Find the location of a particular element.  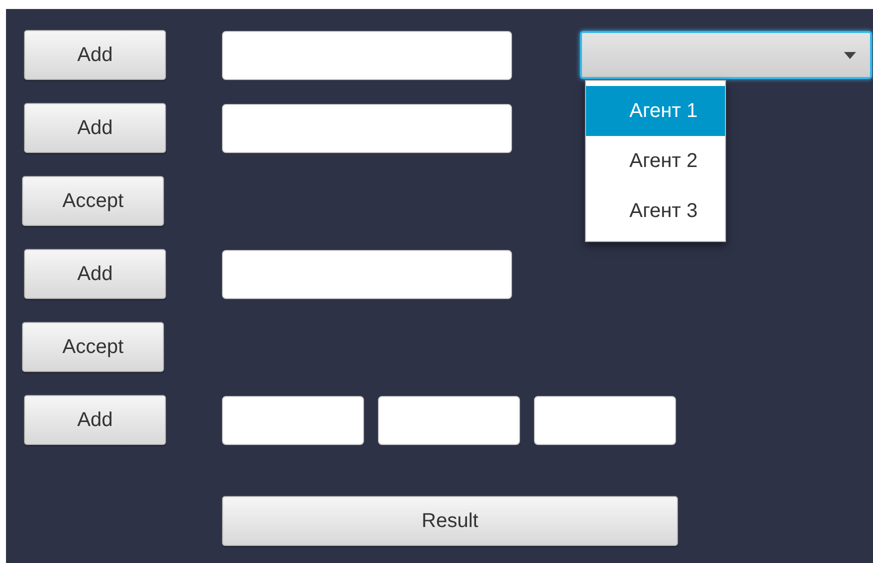

result-button: Result is located at coordinates (450, 521).